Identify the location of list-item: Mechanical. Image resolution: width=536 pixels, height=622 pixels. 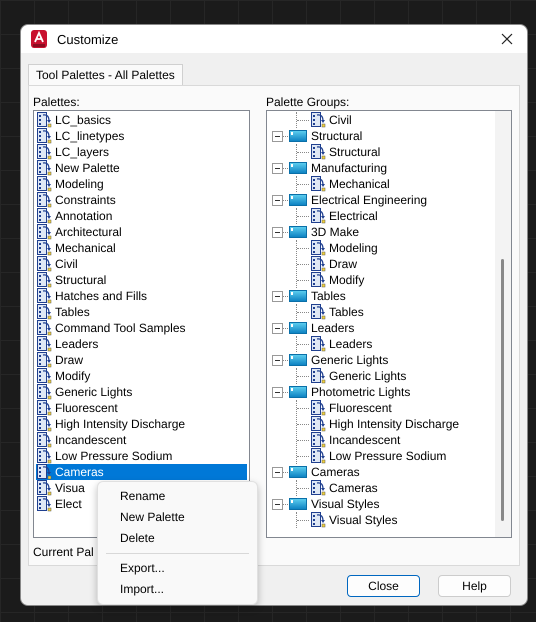
(85, 248).